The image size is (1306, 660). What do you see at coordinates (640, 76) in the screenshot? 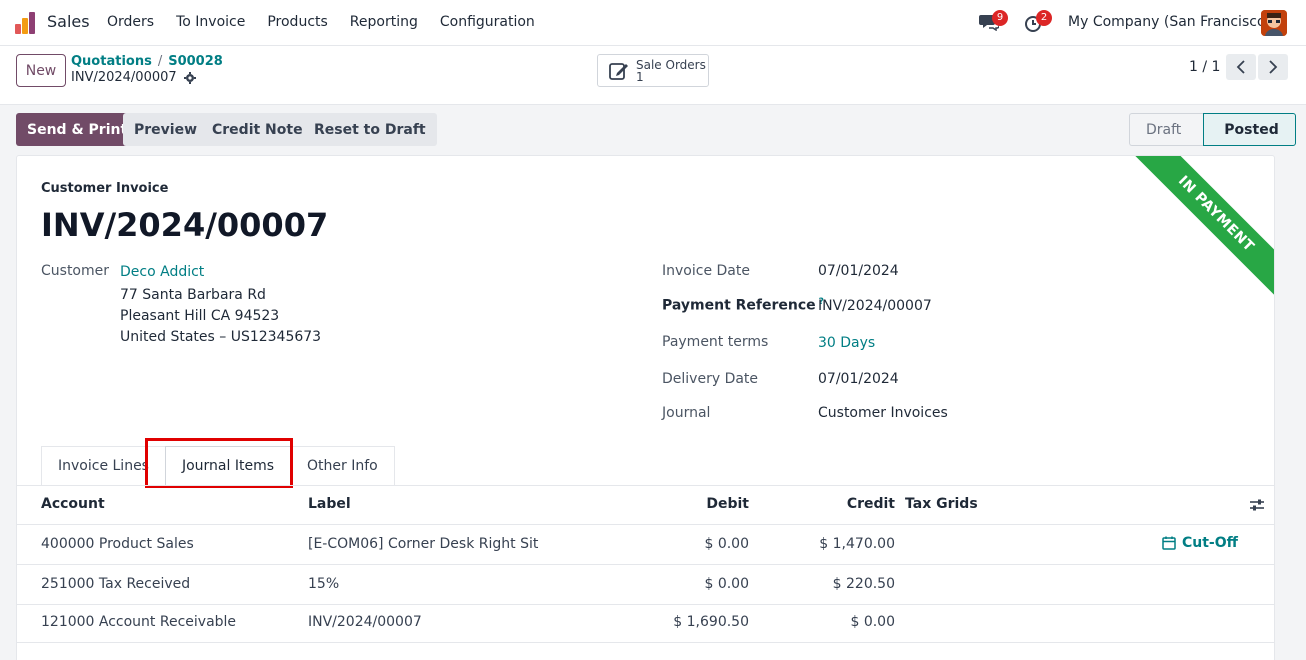
I see `smart-button-count: 1` at bounding box center [640, 76].